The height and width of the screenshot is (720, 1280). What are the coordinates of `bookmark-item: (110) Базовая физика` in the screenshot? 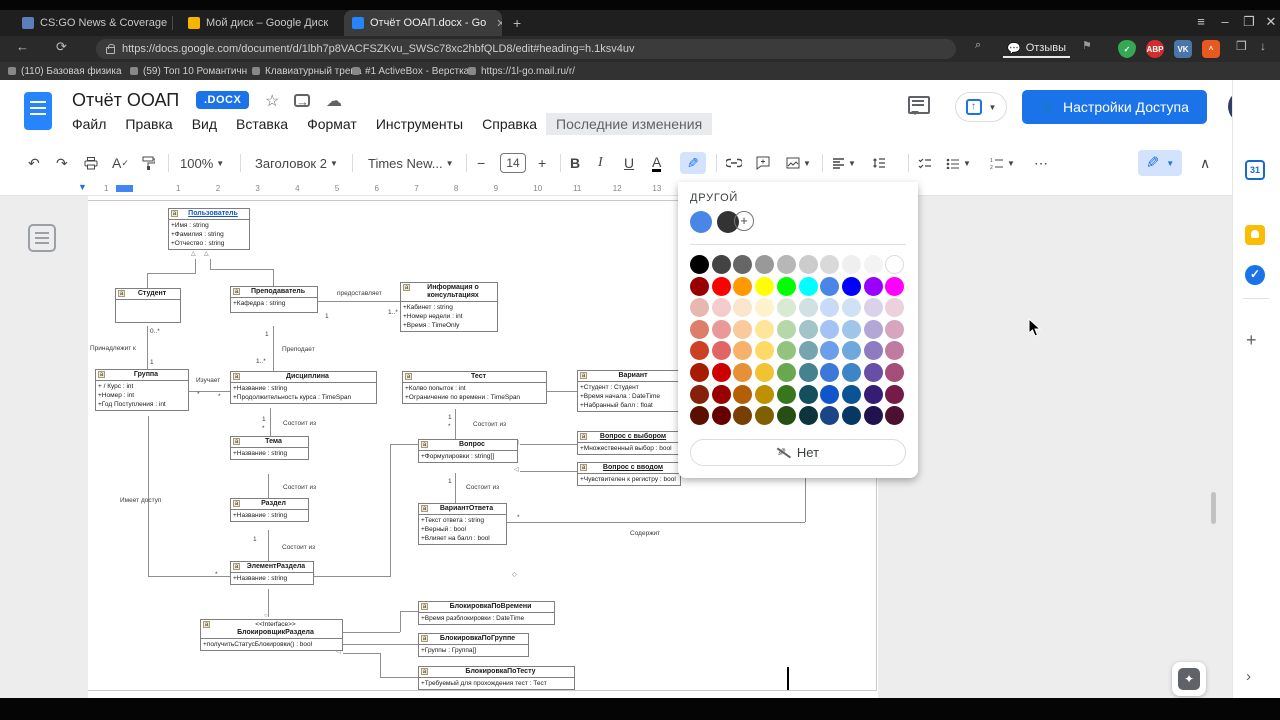 It's located at (65, 71).